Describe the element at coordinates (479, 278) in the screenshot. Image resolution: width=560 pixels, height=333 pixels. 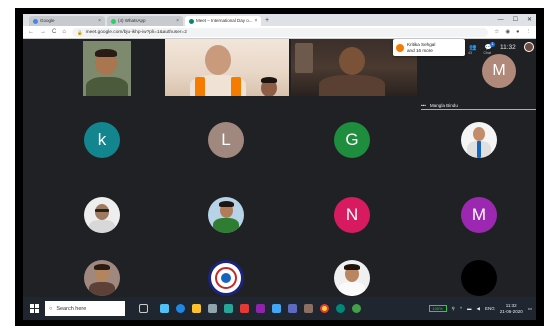
I see `participant-avatar-blank` at that location.